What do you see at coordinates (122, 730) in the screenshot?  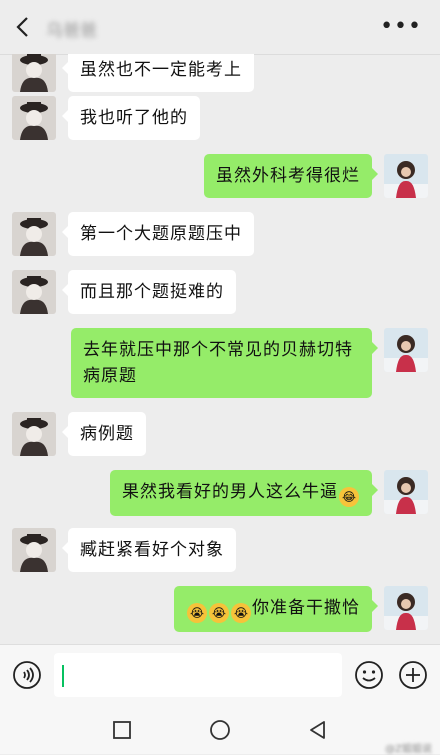 I see `recent-apps-icon` at bounding box center [122, 730].